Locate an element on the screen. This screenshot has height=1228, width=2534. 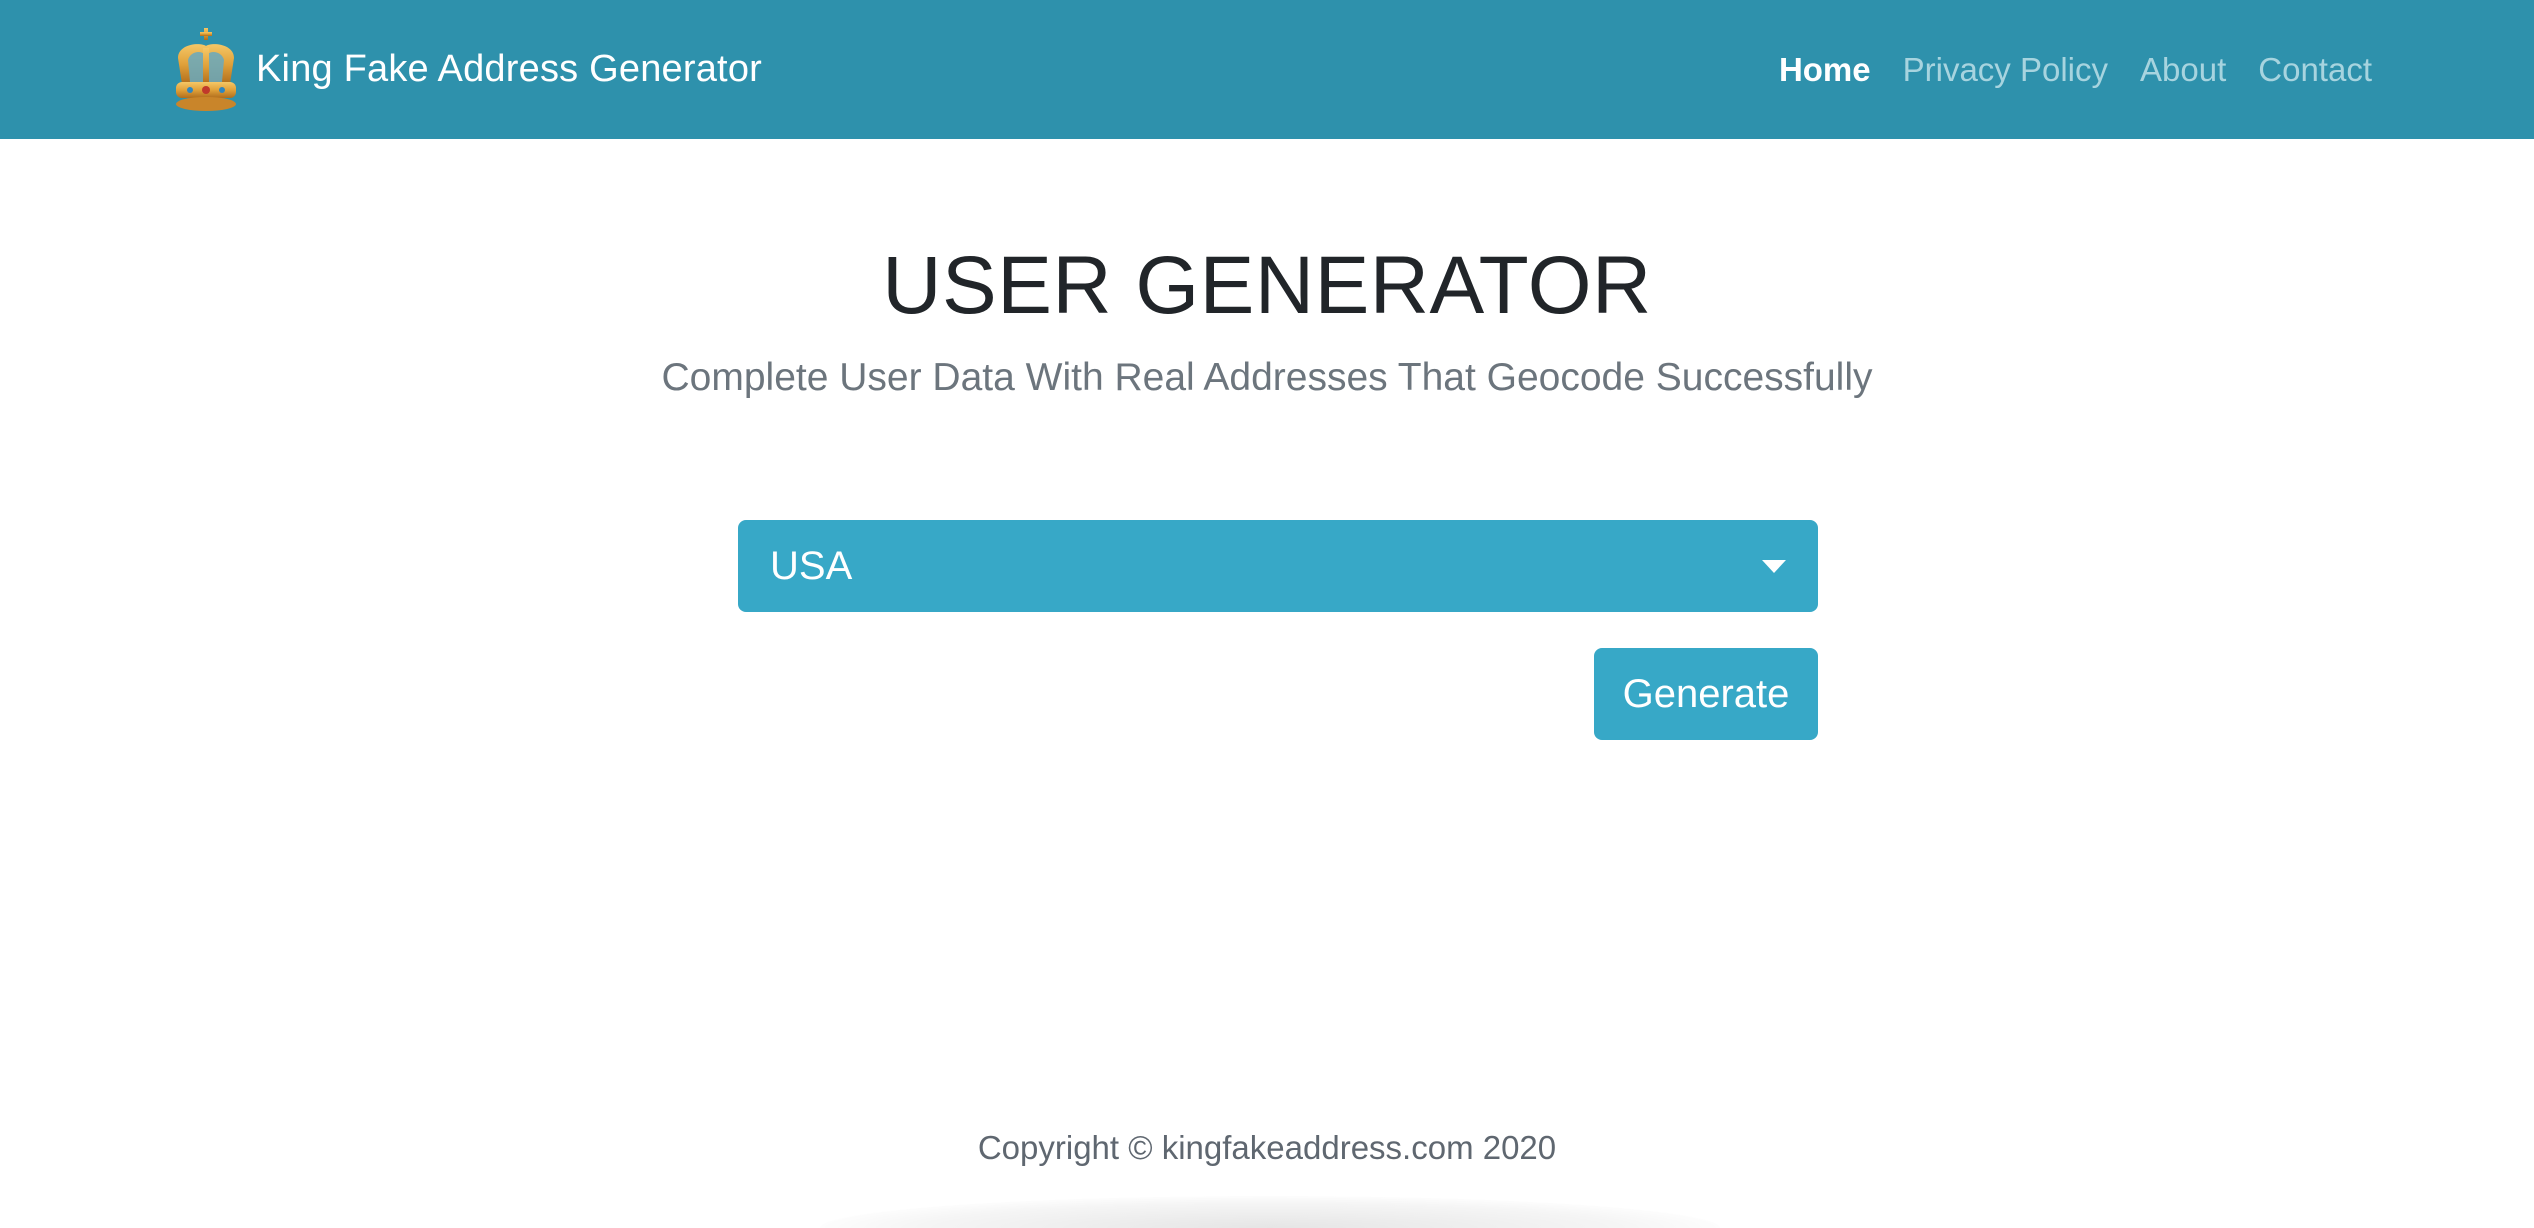
nav-link-privacy-policy: Privacy Policy is located at coordinates (2005, 70).